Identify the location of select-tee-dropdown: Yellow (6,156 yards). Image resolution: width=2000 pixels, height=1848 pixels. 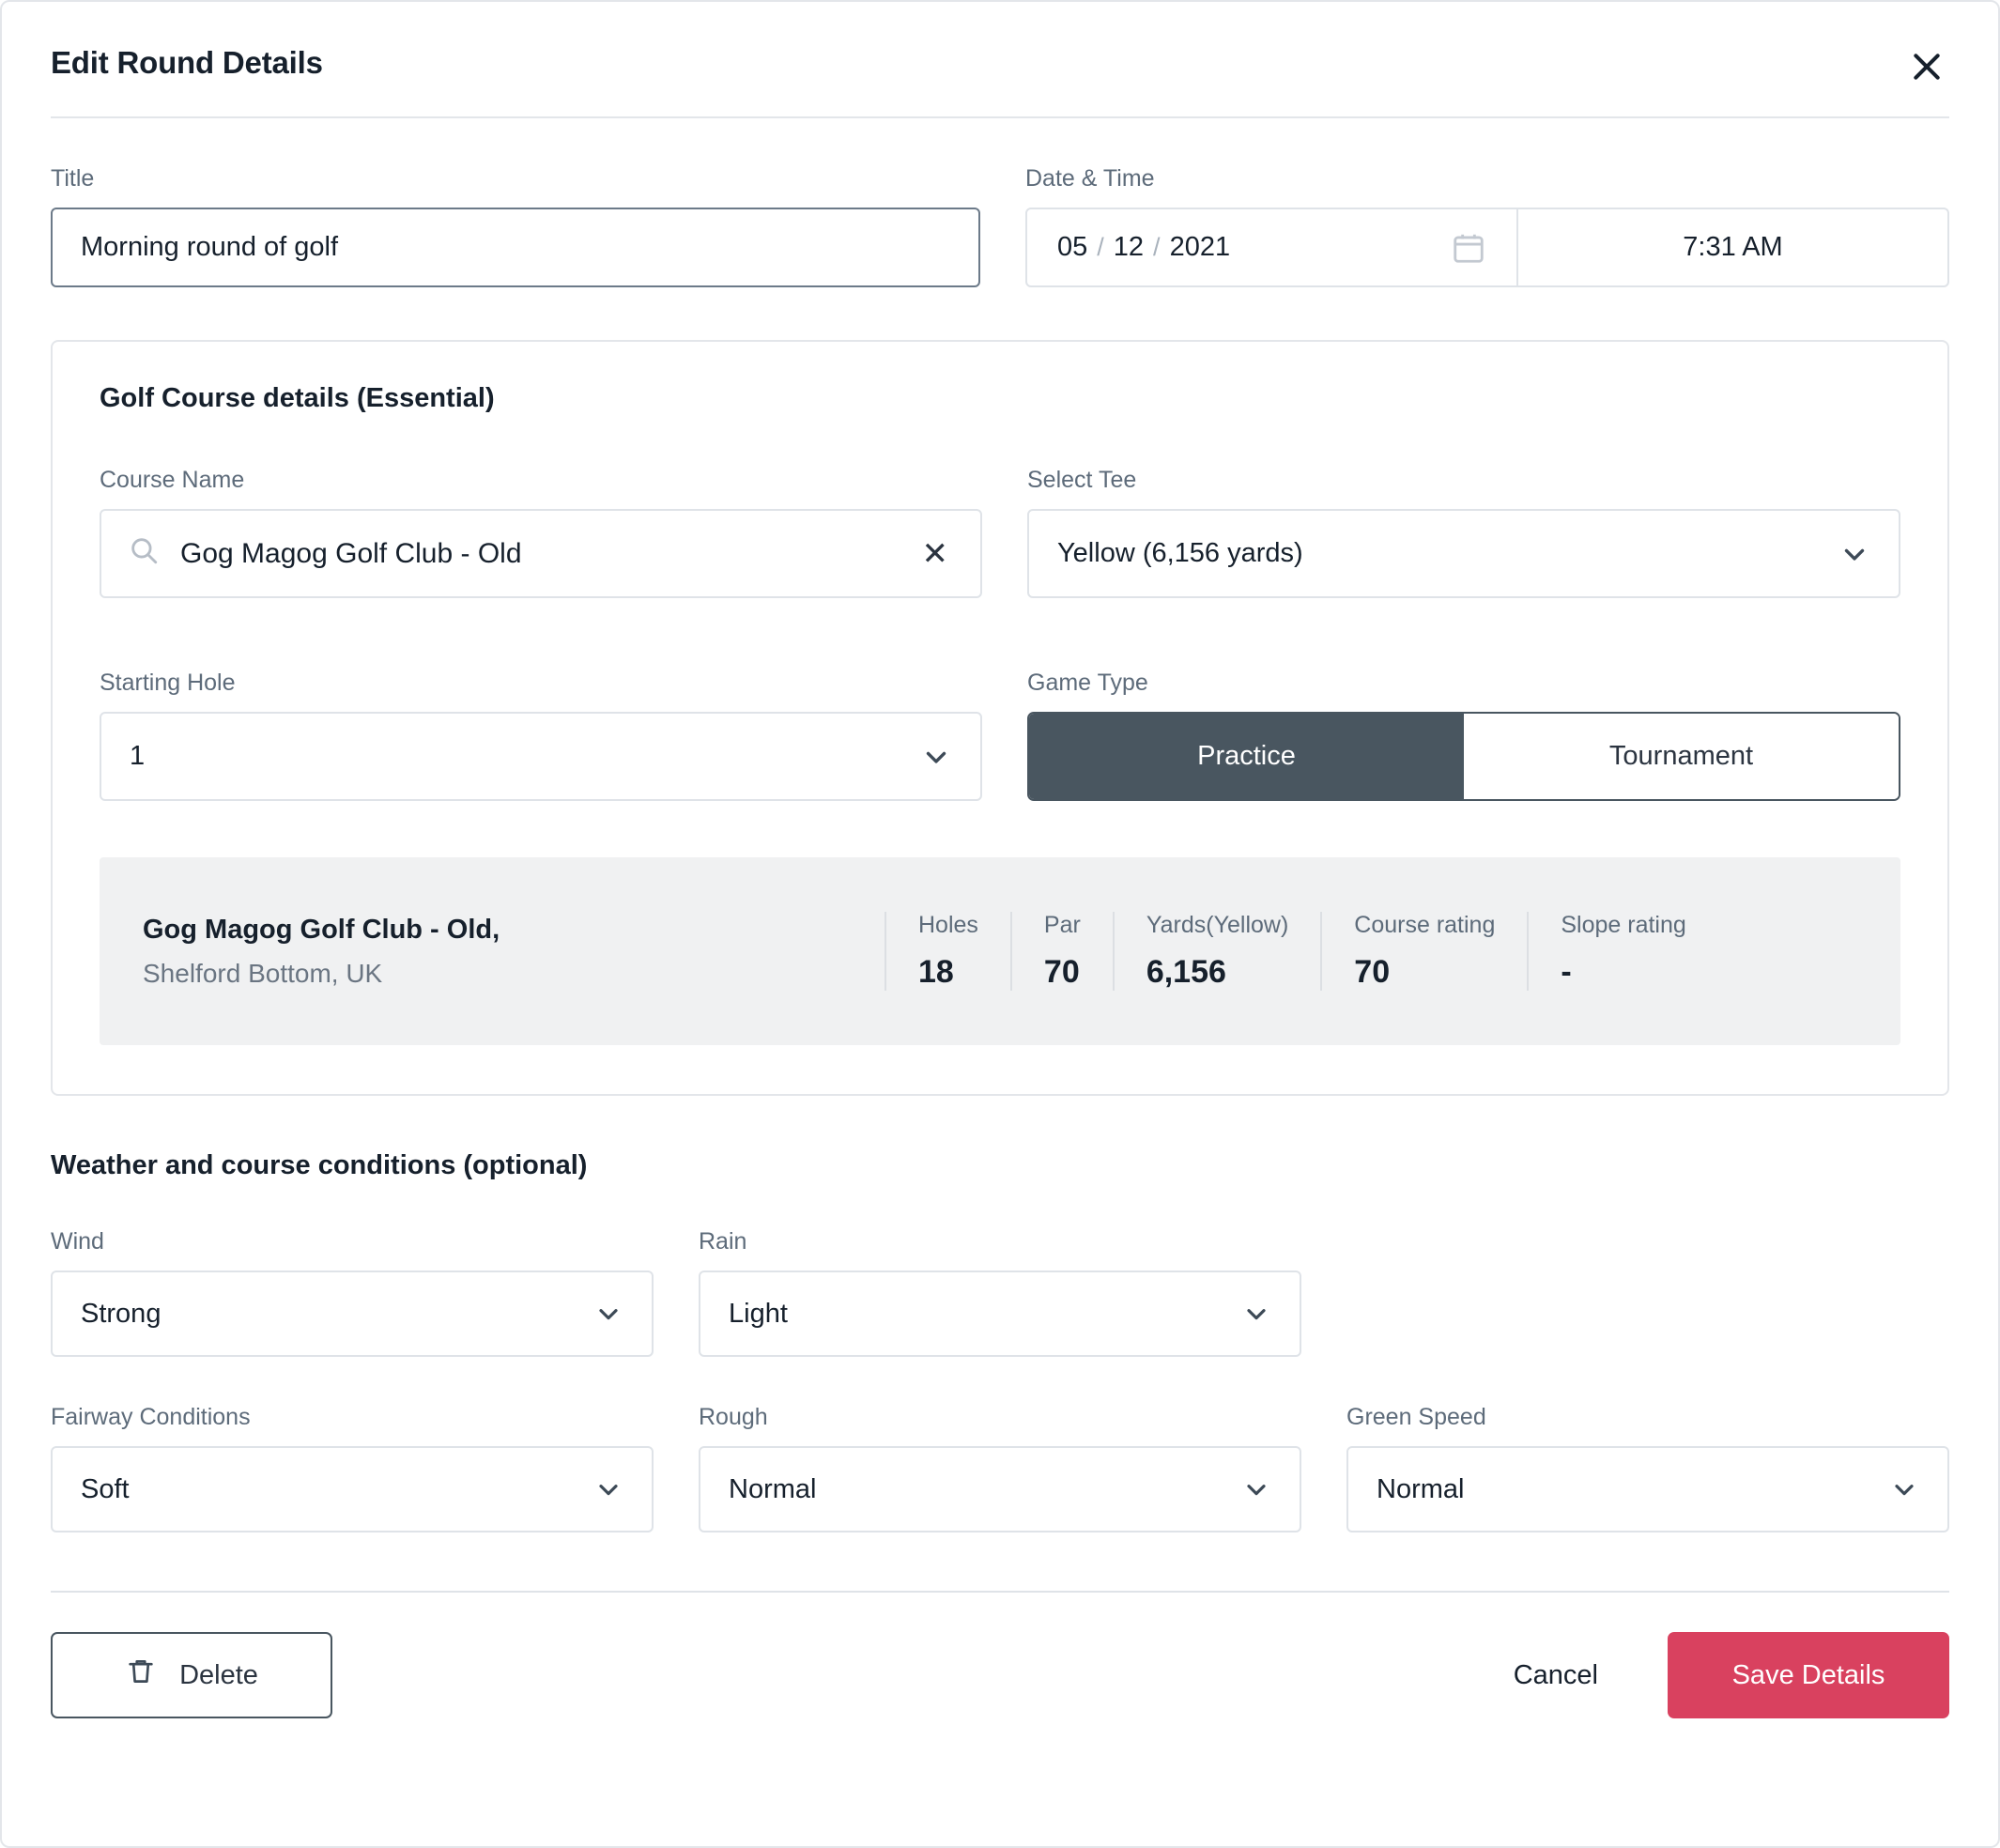
(1463, 553).